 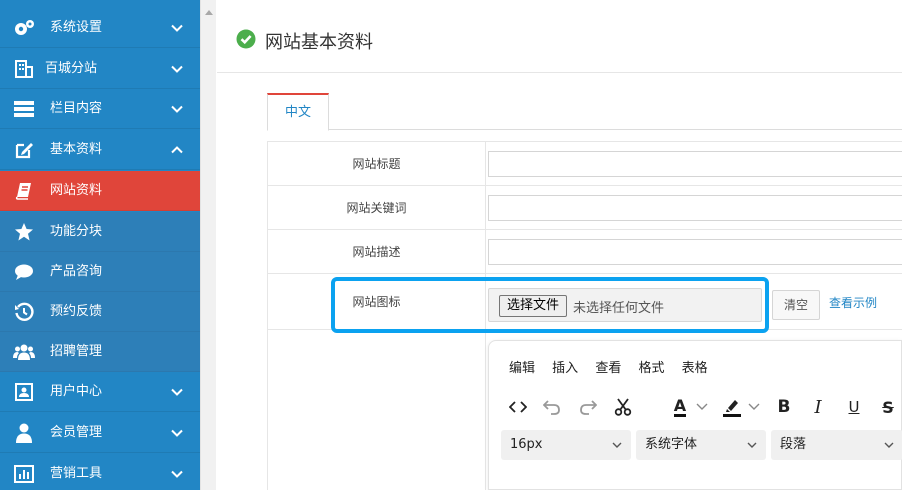 What do you see at coordinates (208, 245) in the screenshot?
I see `sidebar-scrollbar` at bounding box center [208, 245].